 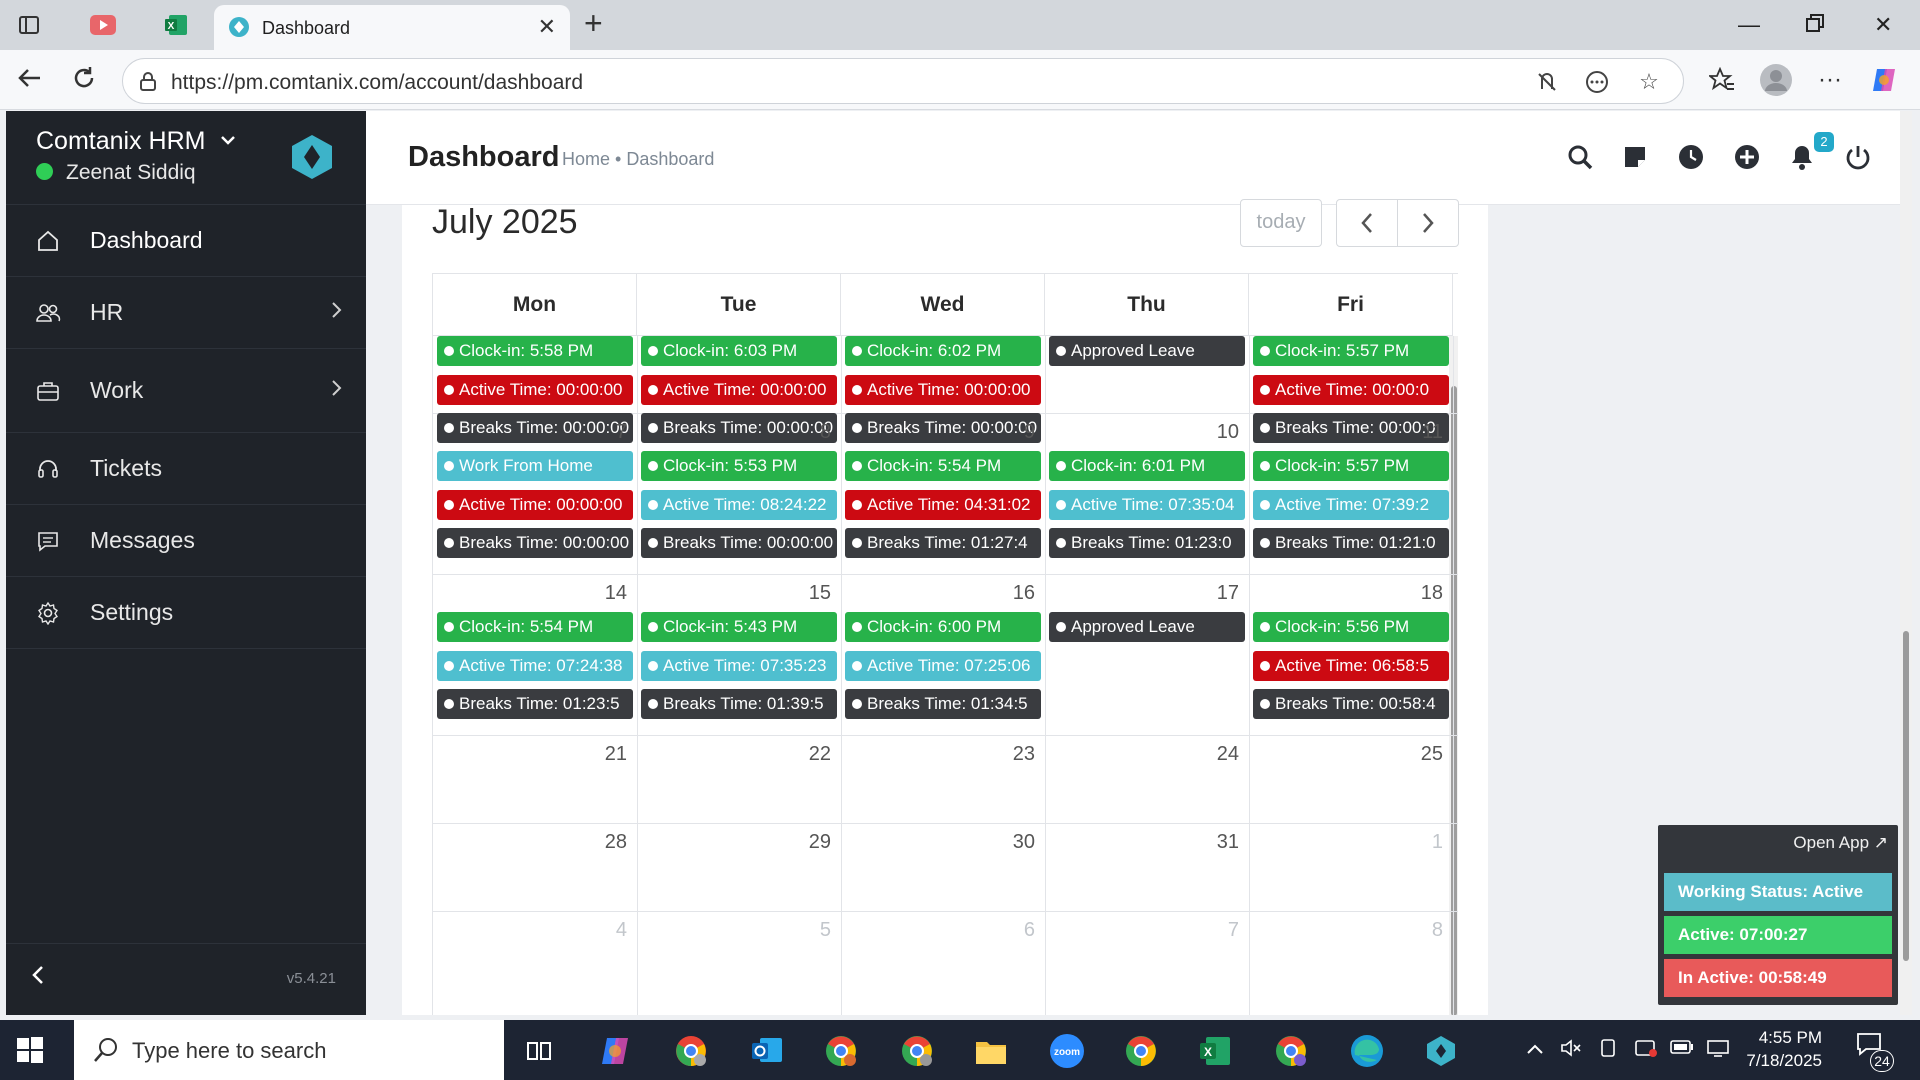 I want to click on task-view-icon, so click(x=539, y=1051).